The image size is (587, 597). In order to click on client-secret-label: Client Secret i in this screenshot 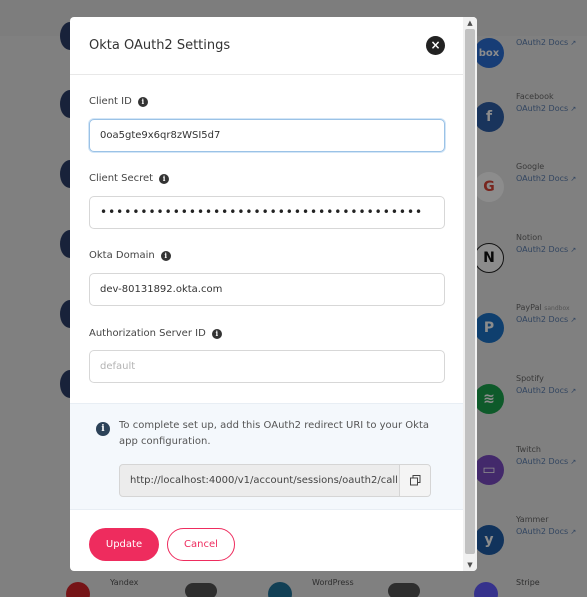, I will do `click(129, 178)`.